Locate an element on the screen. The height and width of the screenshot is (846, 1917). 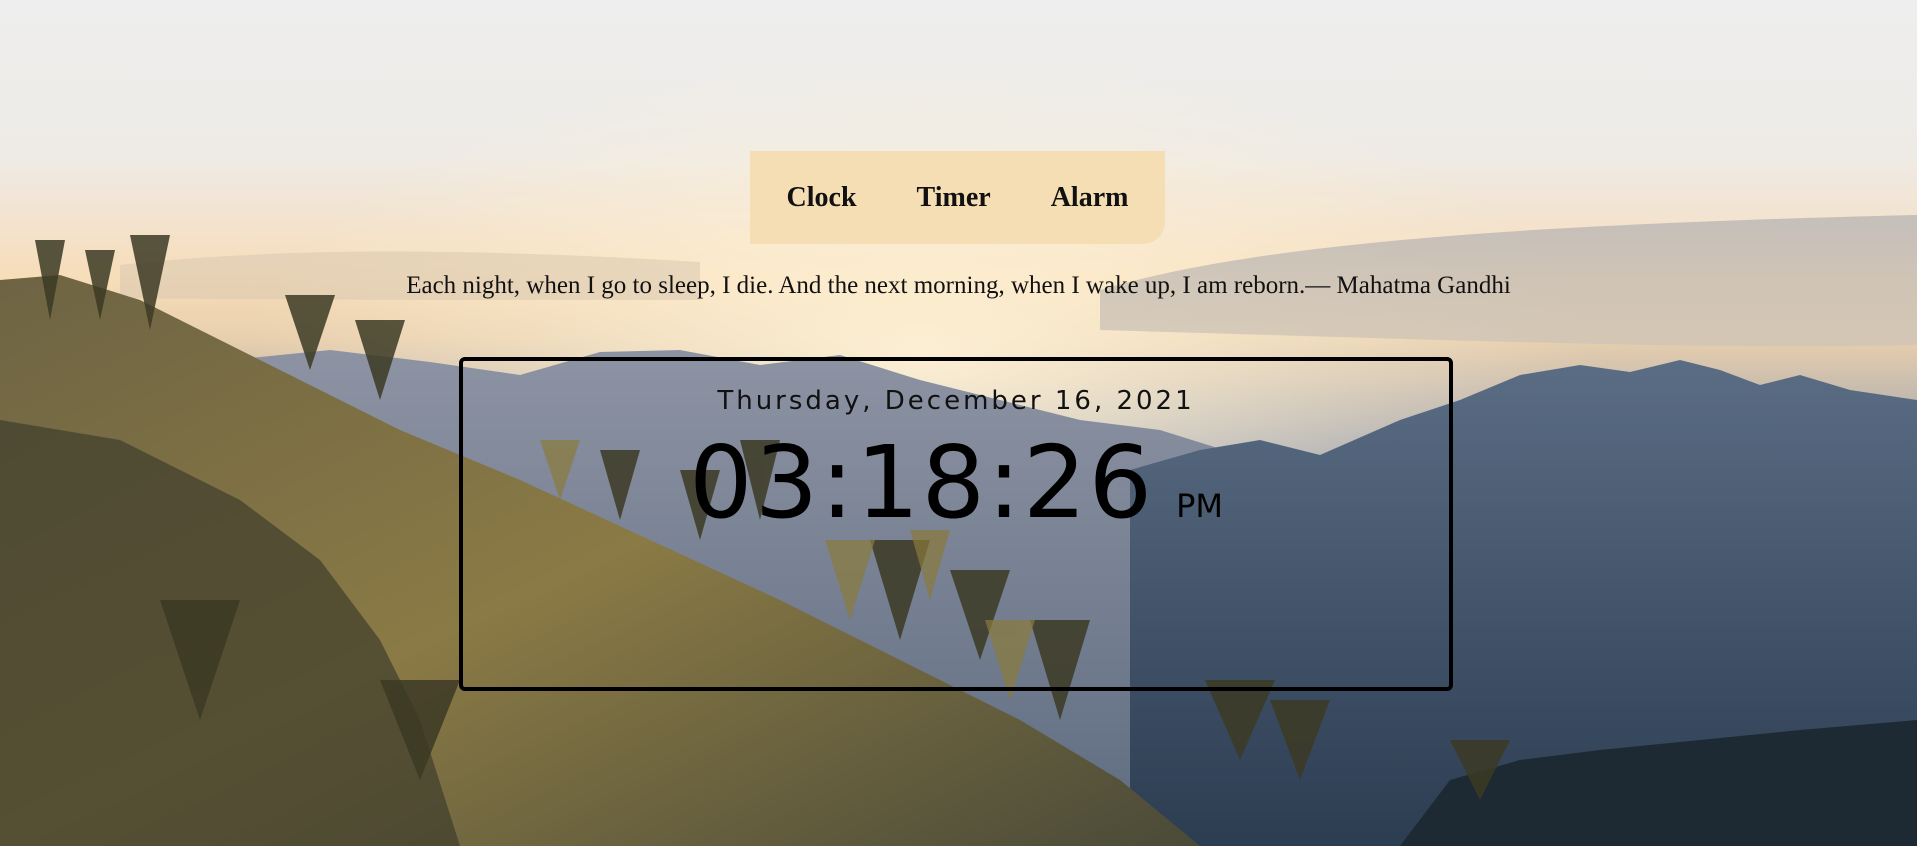
am-pm-indicator: PM is located at coordinates (1200, 506).